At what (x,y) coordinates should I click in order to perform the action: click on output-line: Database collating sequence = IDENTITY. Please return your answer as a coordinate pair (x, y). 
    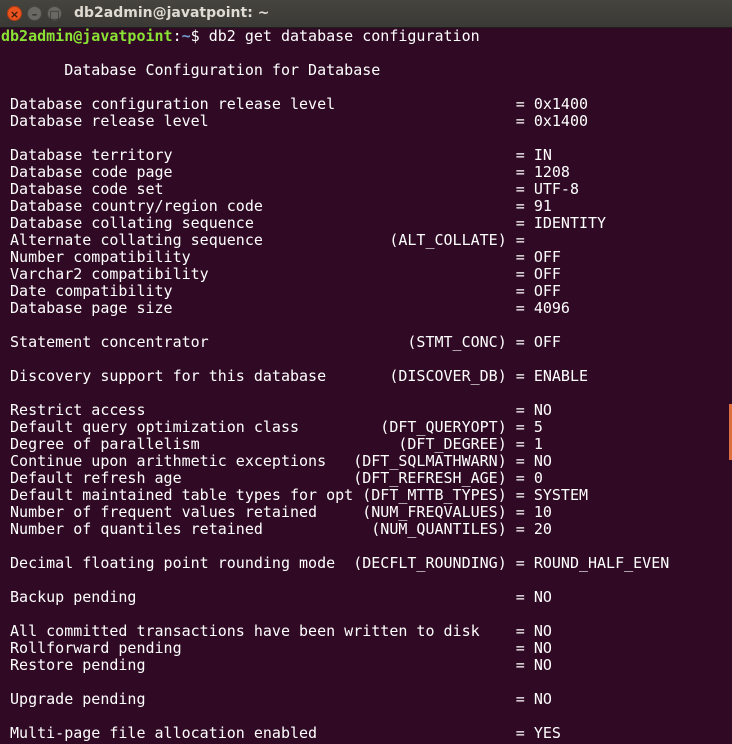
    Looking at the image, I should click on (304, 223).